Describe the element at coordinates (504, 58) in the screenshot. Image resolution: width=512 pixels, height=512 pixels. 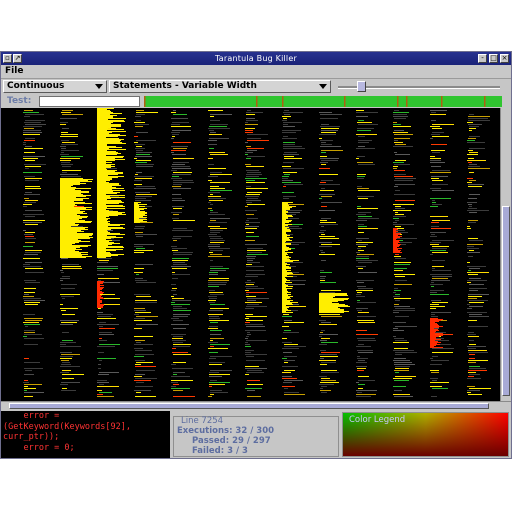
I see `close-icon: ×` at that location.